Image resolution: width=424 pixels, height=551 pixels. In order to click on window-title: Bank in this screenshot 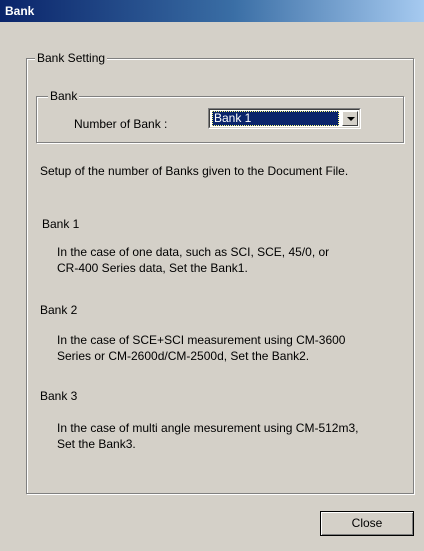, I will do `click(20, 11)`.